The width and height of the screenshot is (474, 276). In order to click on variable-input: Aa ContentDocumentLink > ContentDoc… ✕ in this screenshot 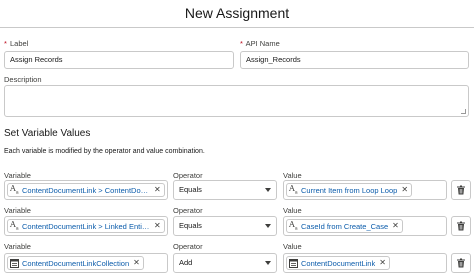, I will do `click(86, 190)`.